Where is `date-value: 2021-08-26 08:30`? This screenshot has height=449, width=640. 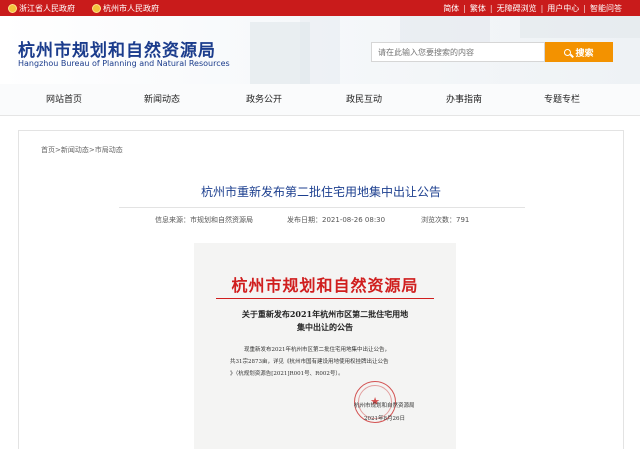 date-value: 2021-08-26 08:30 is located at coordinates (354, 220).